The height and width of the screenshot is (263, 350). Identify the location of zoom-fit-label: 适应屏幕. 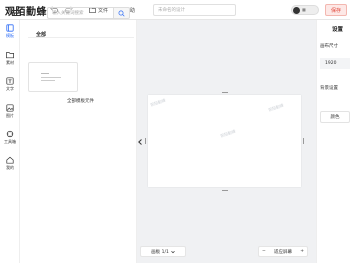
(283, 252).